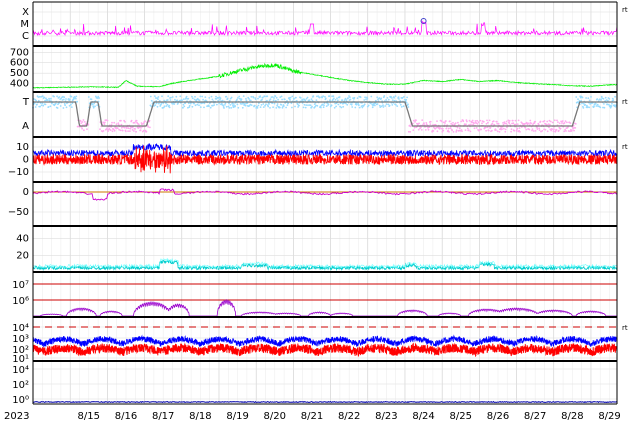 The image size is (634, 424). What do you see at coordinates (20, 285) in the screenshot?
I see `y-tick-label: 10⁷` at bounding box center [20, 285].